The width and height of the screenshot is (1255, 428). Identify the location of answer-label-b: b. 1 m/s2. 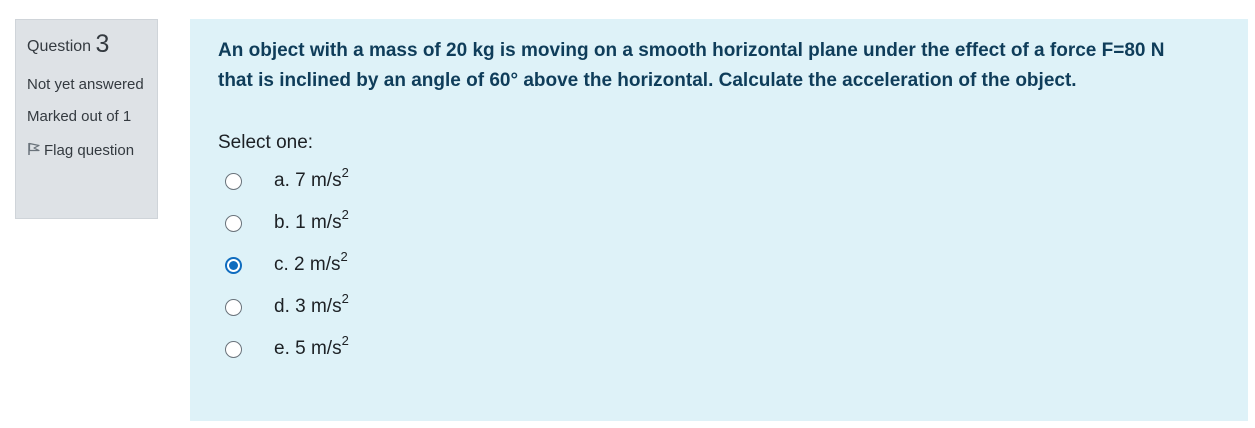
(311, 221).